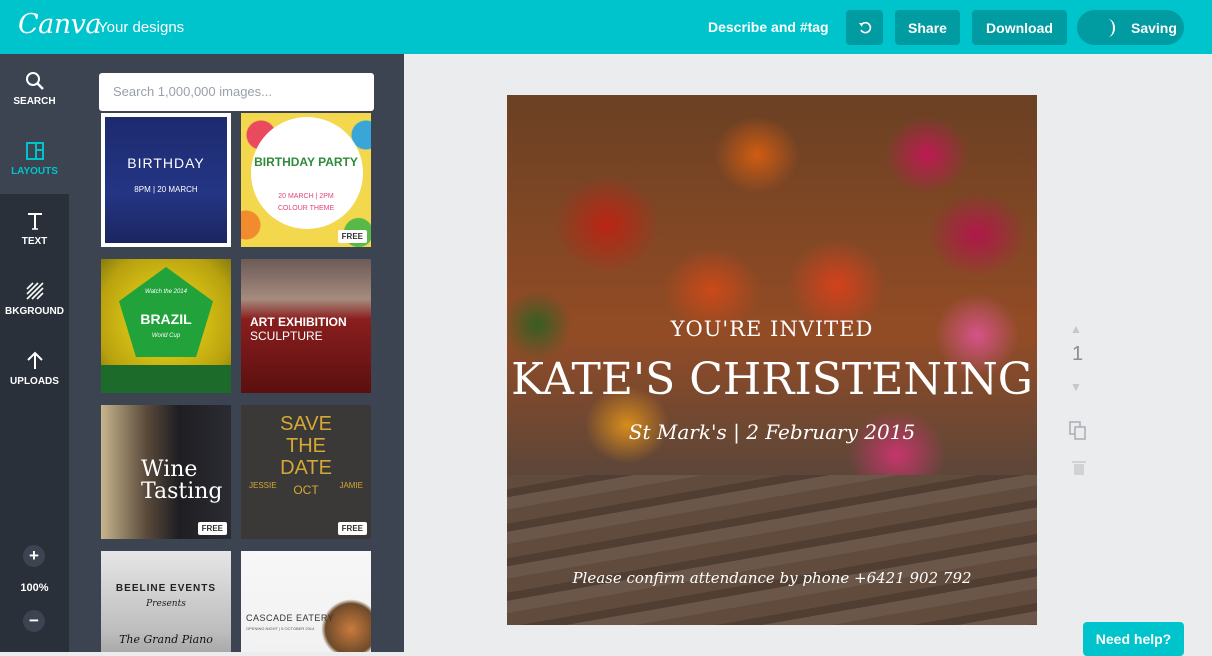 The height and width of the screenshot is (656, 1212). What do you see at coordinates (34, 151) in the screenshot?
I see `layouts-icon` at bounding box center [34, 151].